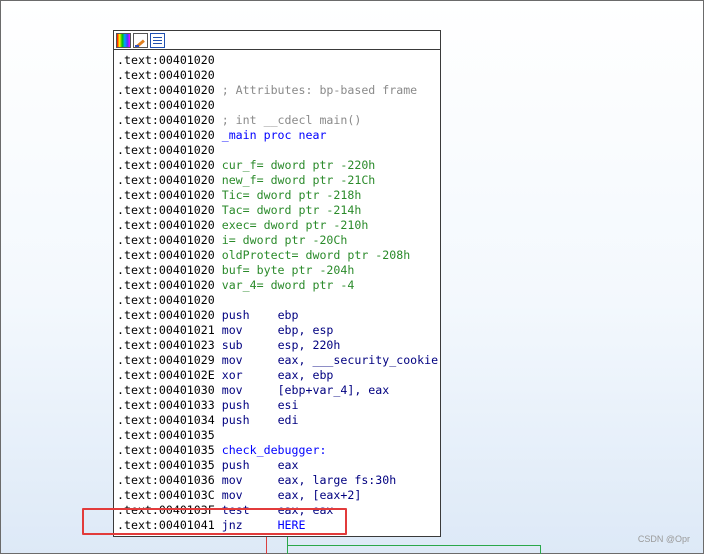 This screenshot has width=704, height=554. I want to click on disasm-line: .text:00401035, so click(278, 435).